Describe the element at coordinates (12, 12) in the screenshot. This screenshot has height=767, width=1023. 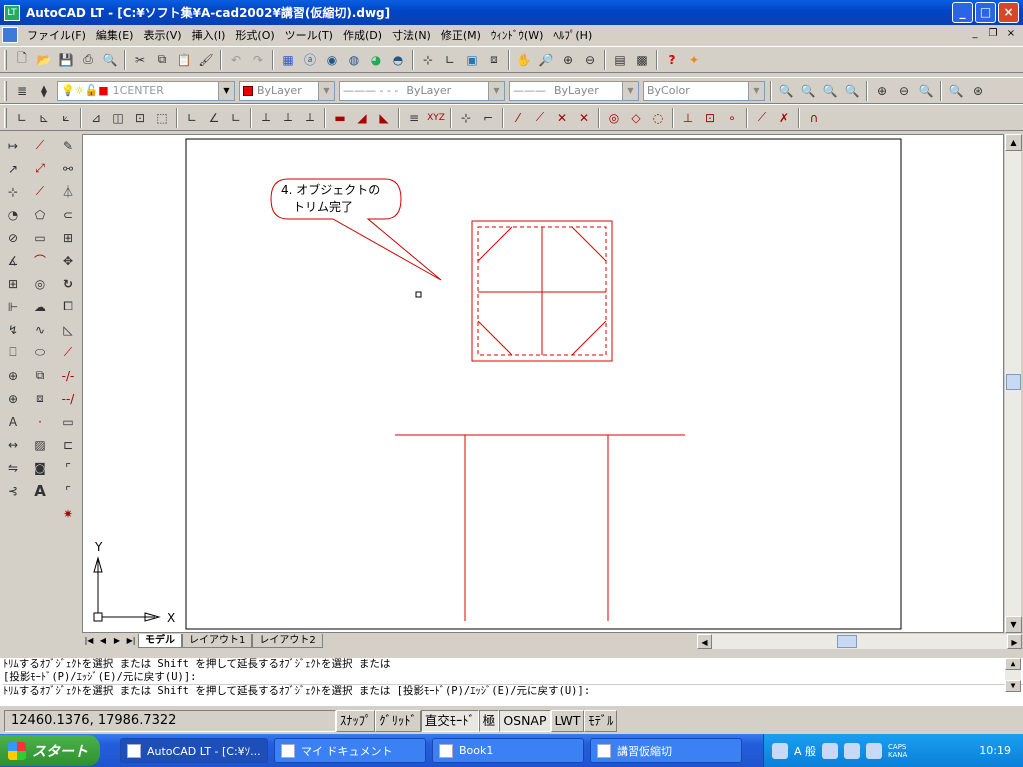
I see `autocad-app-icon: LT` at that location.